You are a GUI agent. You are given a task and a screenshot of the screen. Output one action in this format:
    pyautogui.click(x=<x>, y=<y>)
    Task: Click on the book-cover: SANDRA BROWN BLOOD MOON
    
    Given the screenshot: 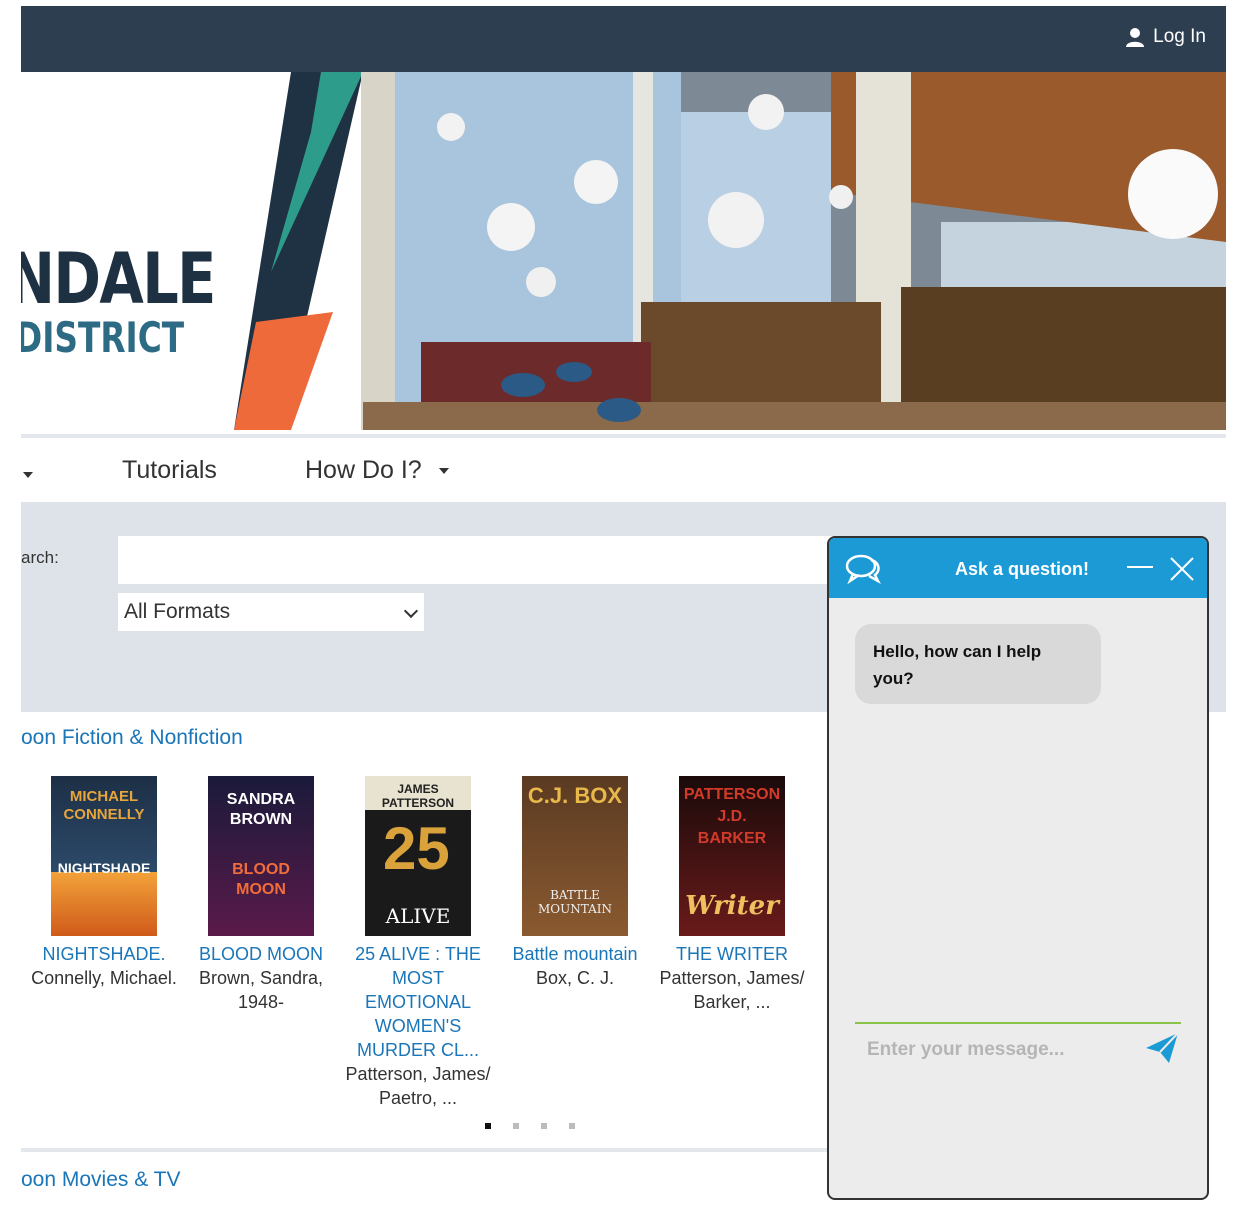 What is the action you would take?
    pyautogui.click(x=261, y=856)
    